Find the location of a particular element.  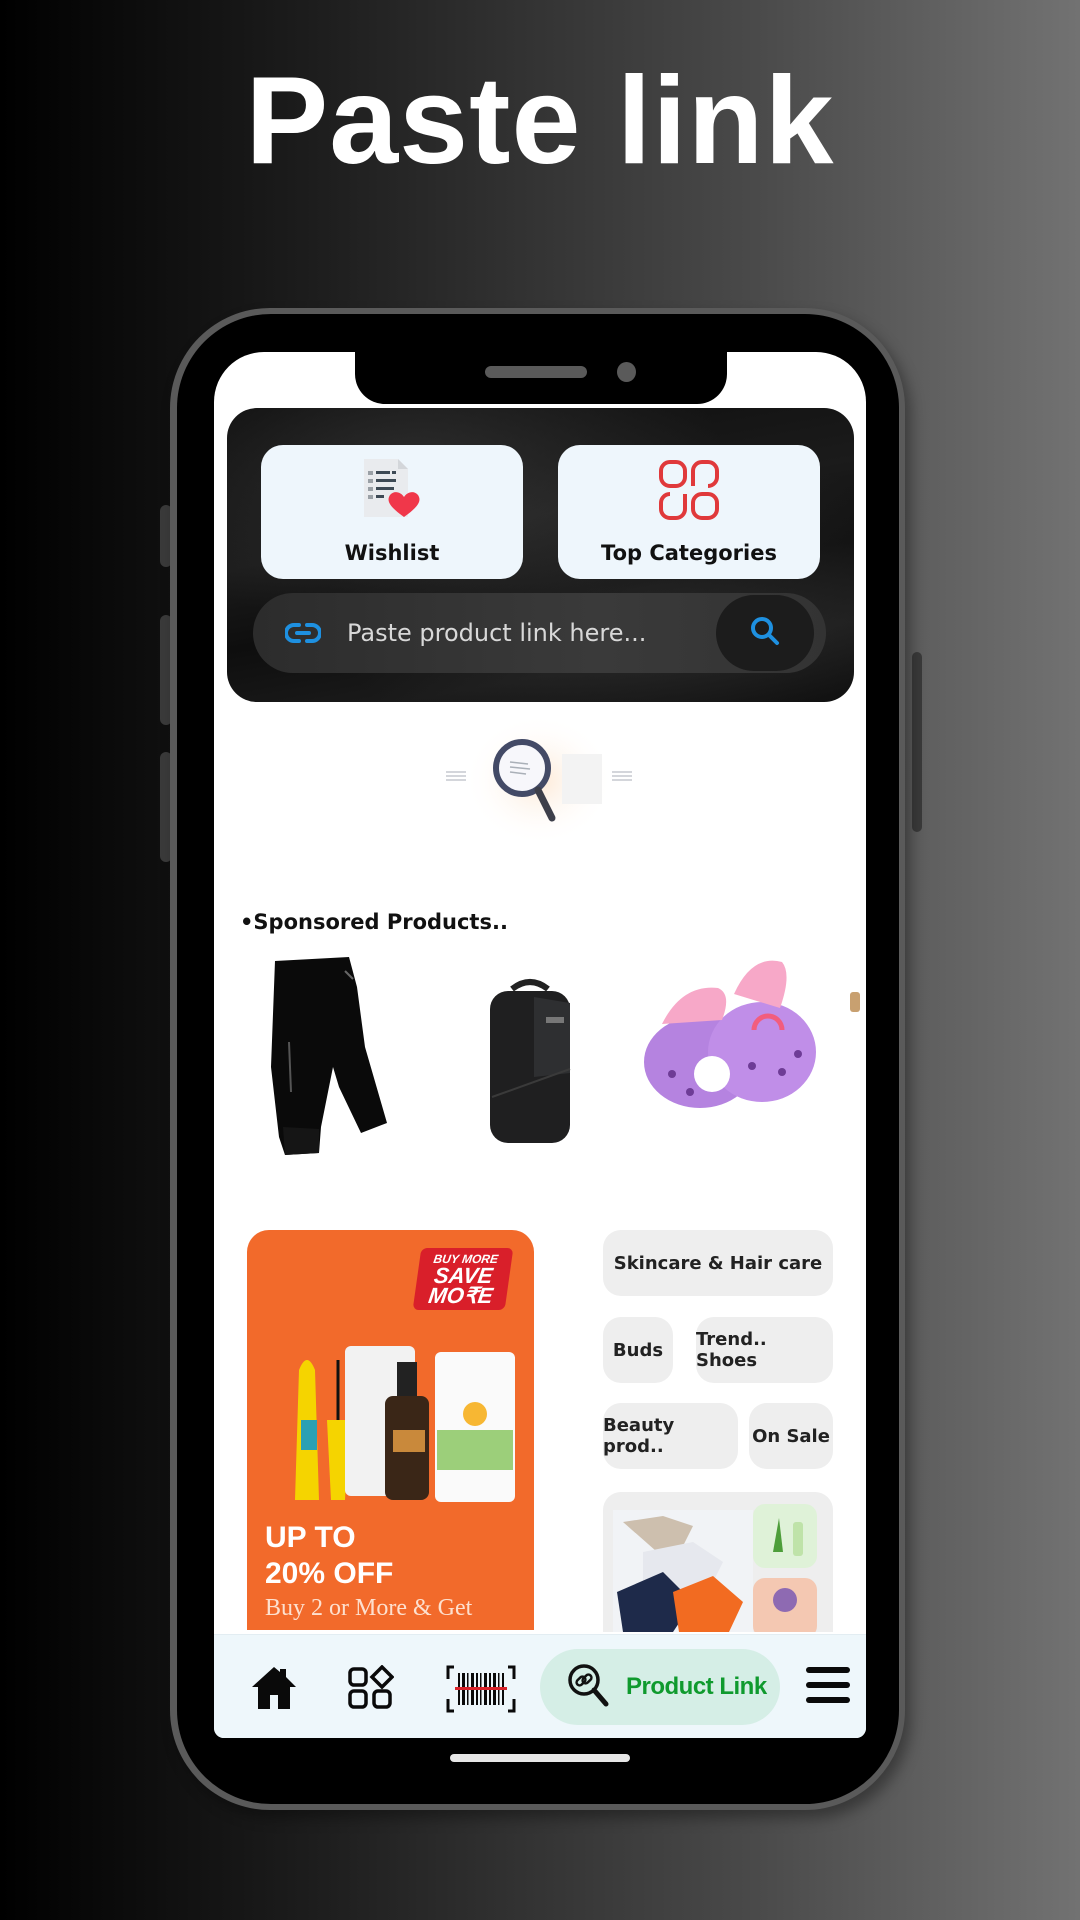

nav-product-link: Product Link is located at coordinates (660, 1687).